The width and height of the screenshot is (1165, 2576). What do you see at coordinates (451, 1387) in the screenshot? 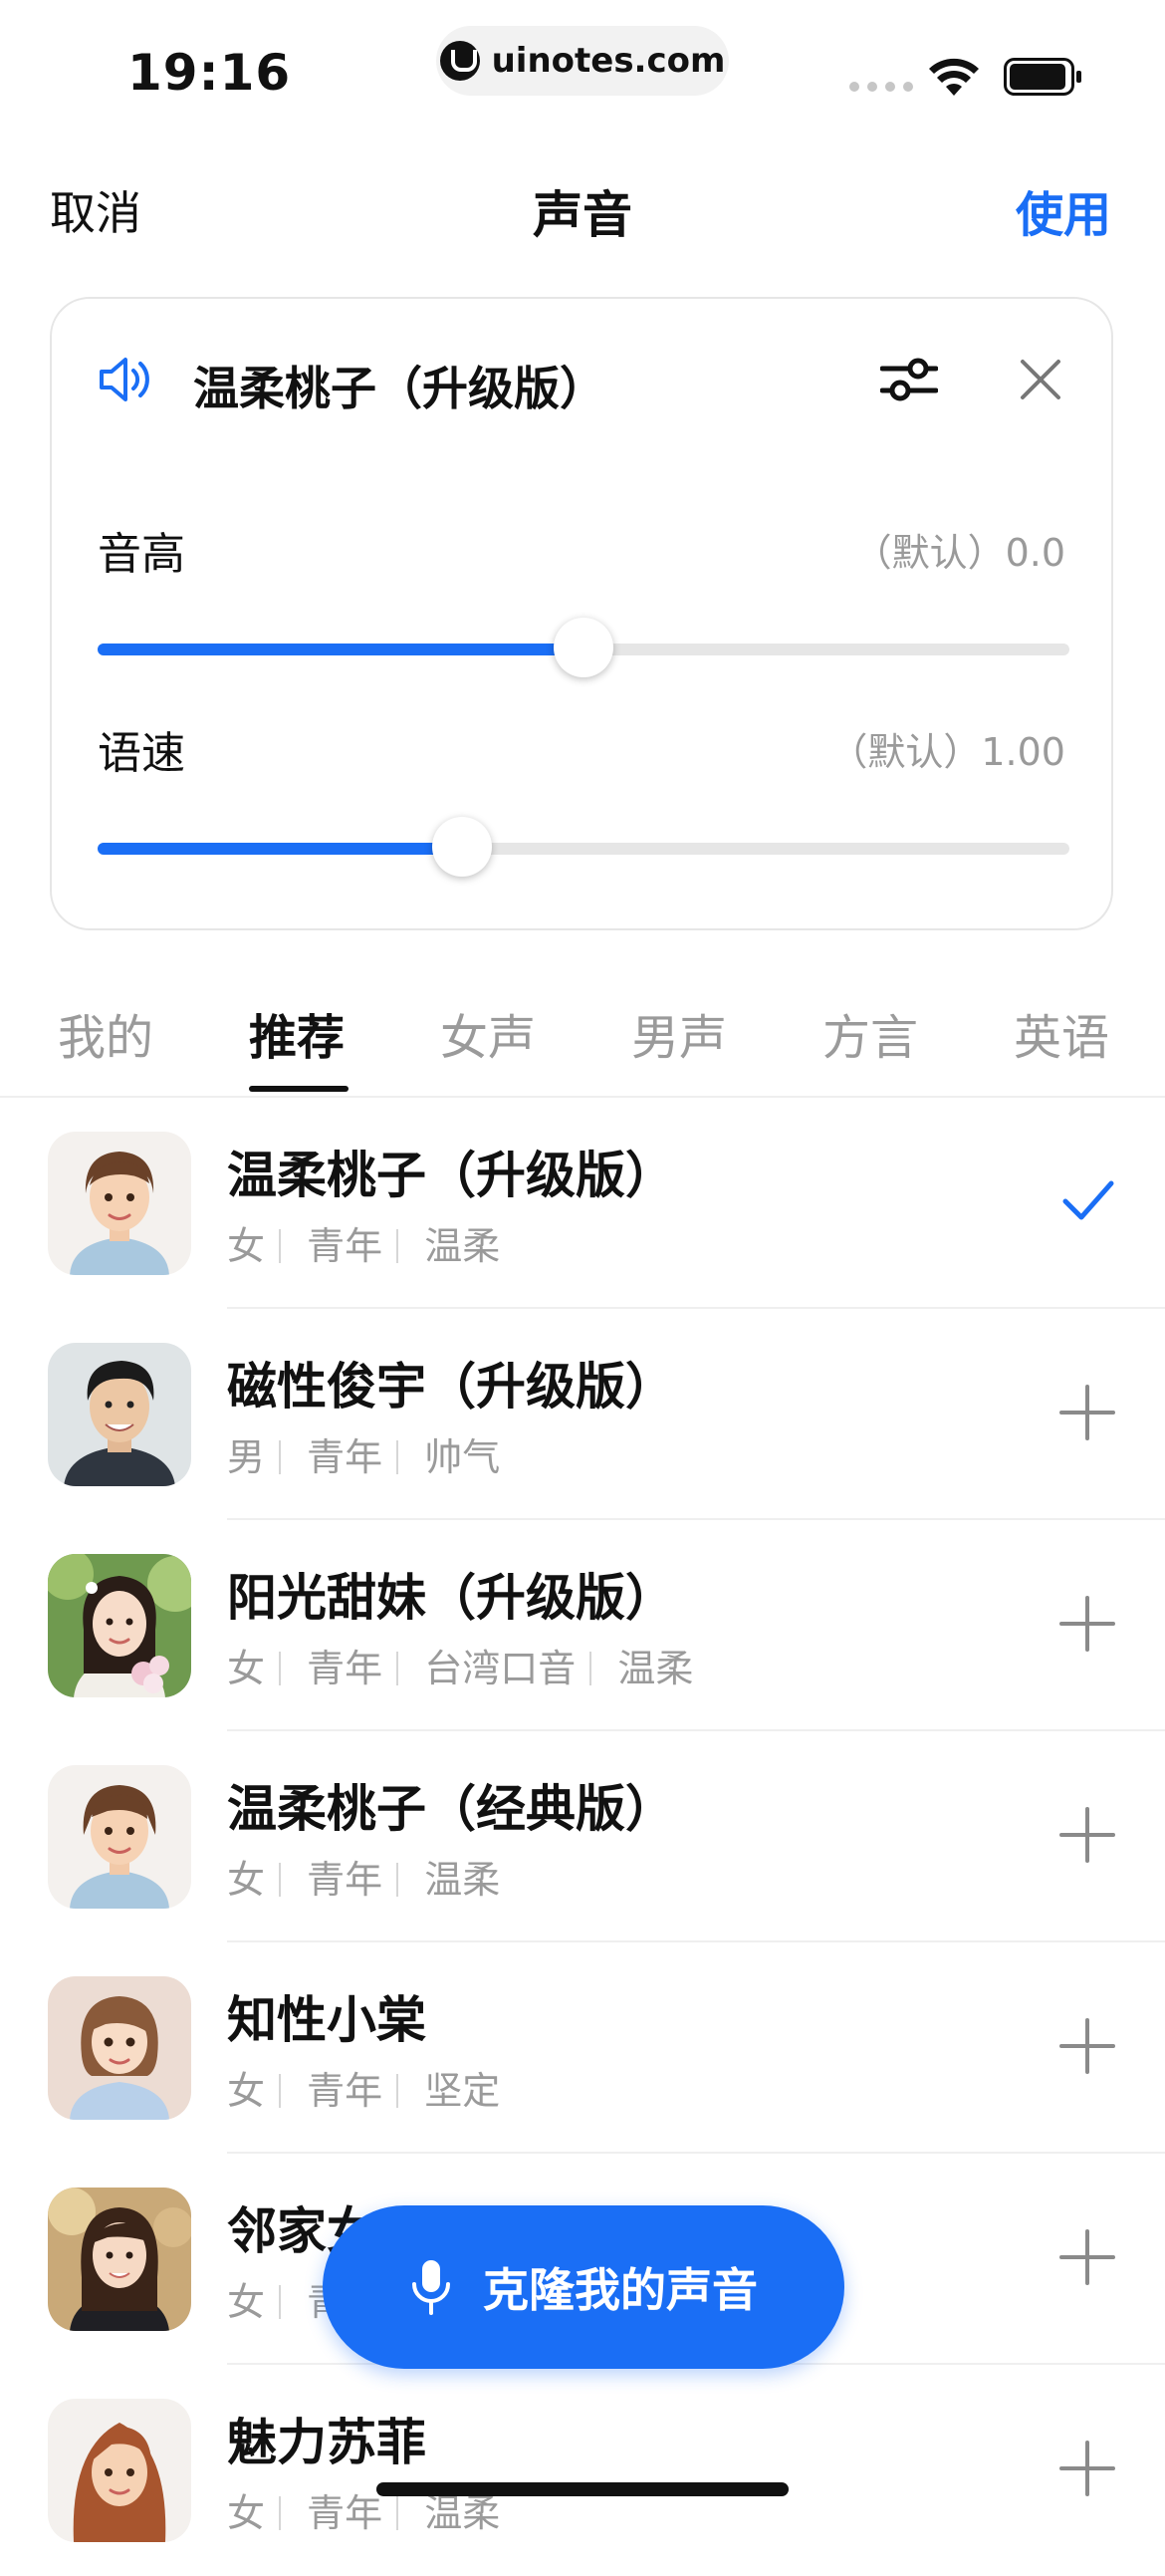
I see `voice-name: 磁性俊宇（升级版）` at bounding box center [451, 1387].